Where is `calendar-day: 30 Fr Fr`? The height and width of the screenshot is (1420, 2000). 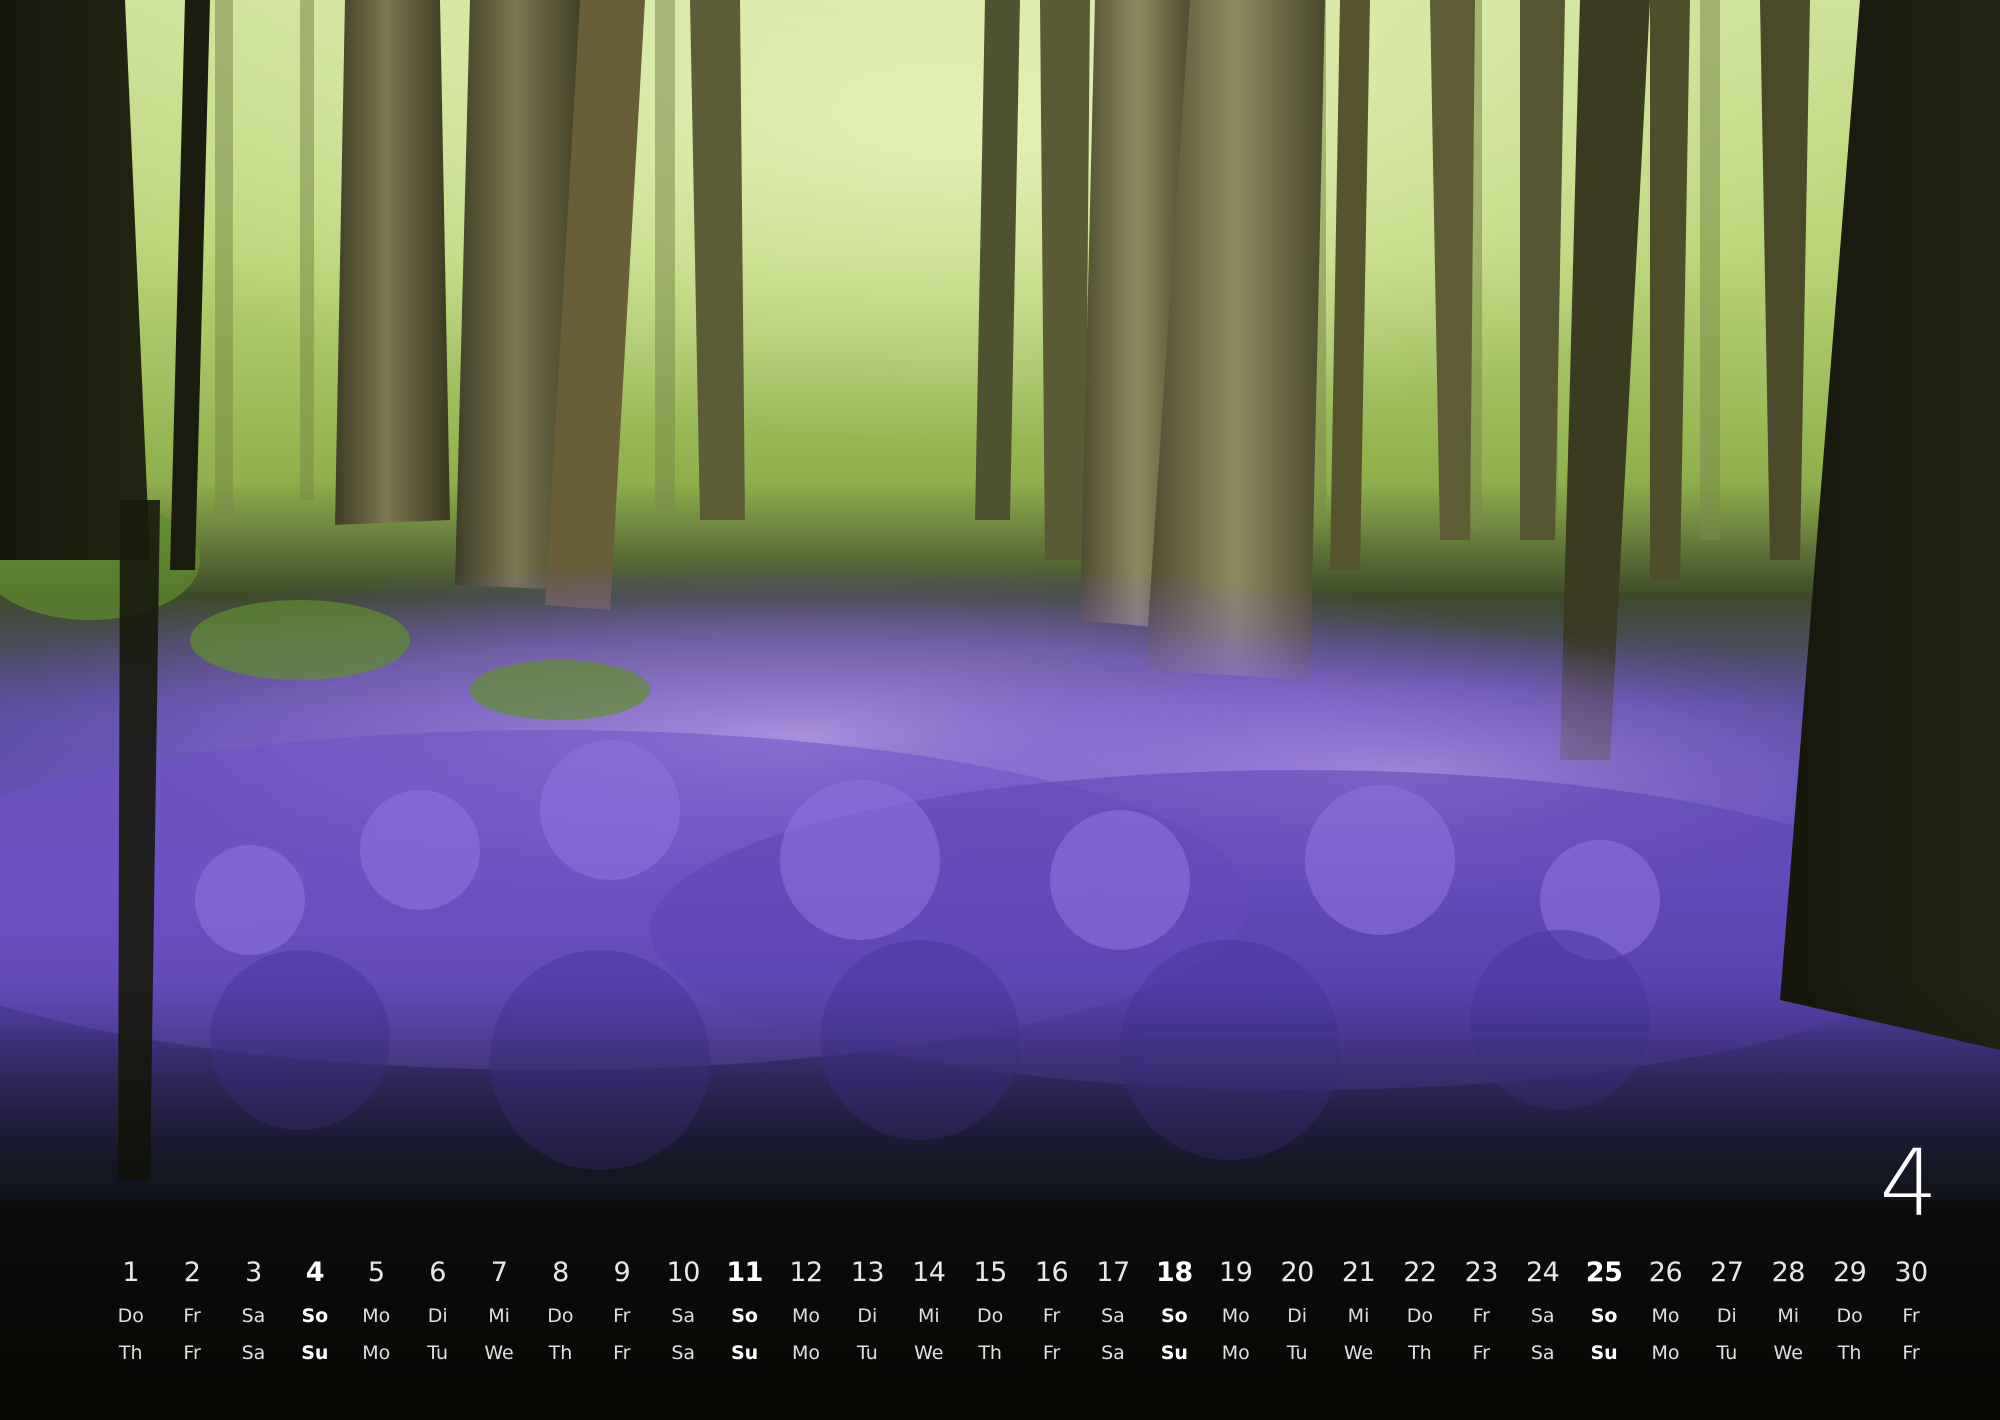 calendar-day: 30 Fr Fr is located at coordinates (1910, 1314).